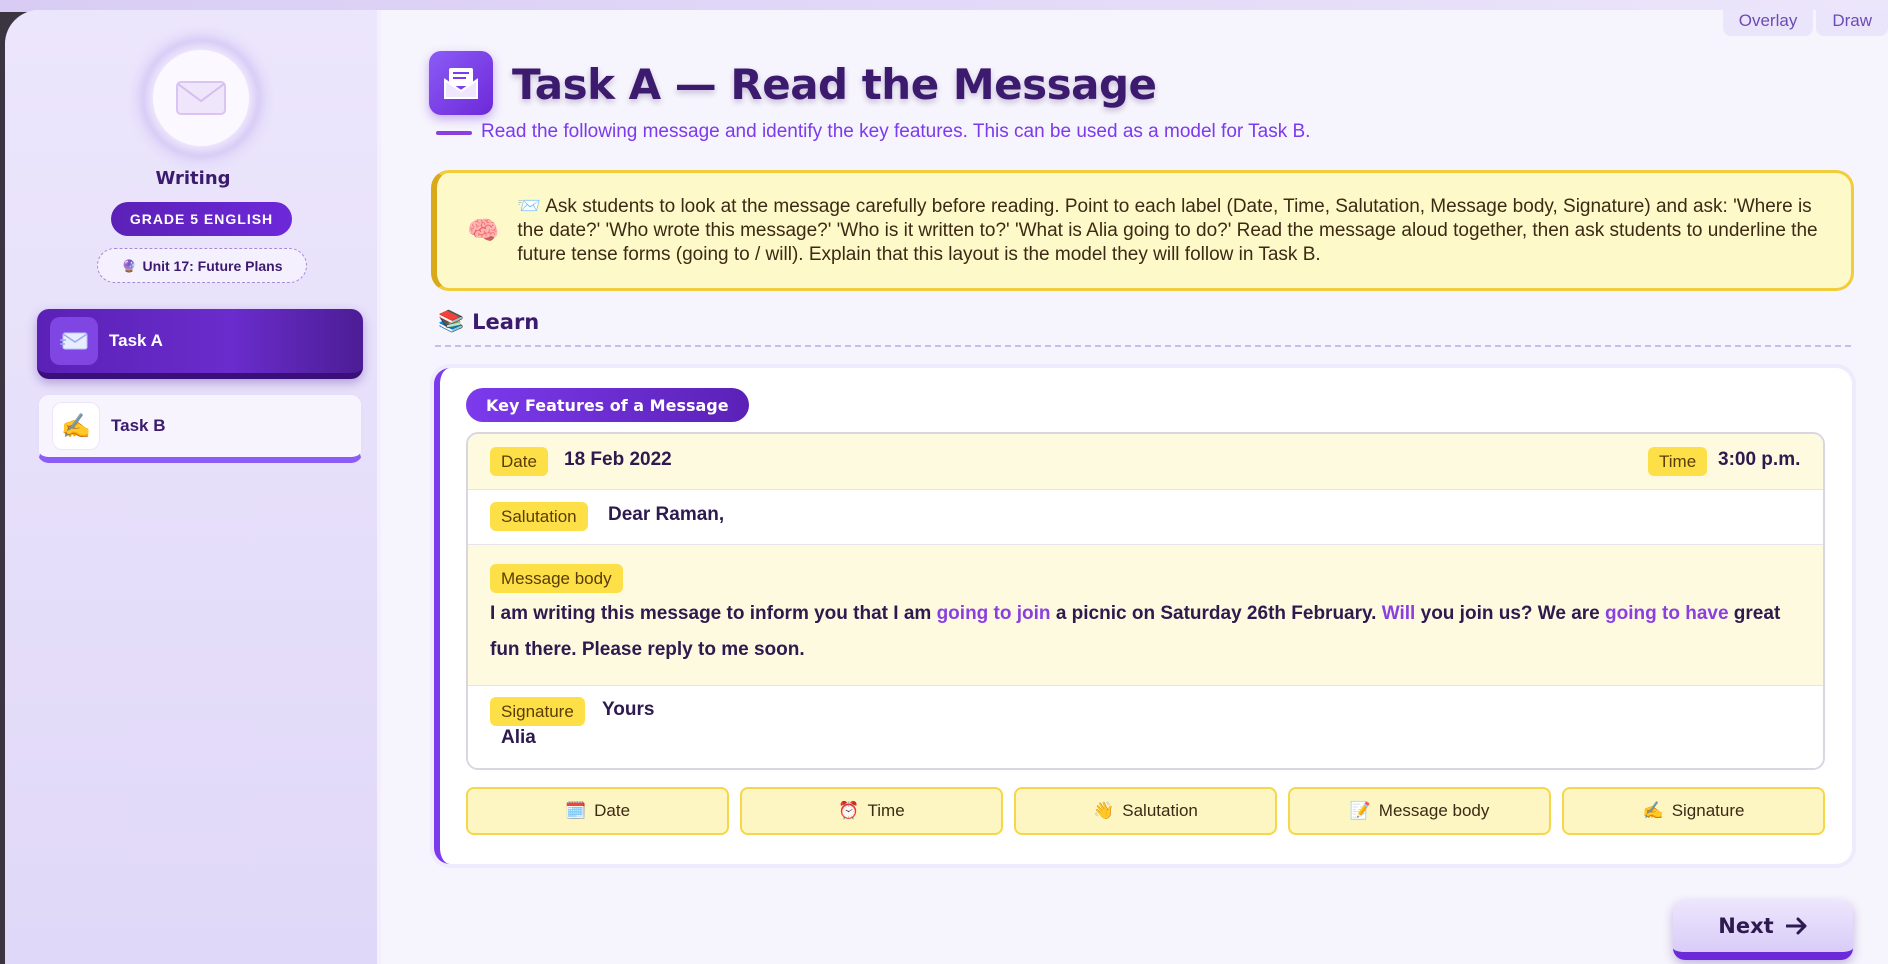 The width and height of the screenshot is (1888, 964). I want to click on signature-tag: Signature, so click(537, 711).